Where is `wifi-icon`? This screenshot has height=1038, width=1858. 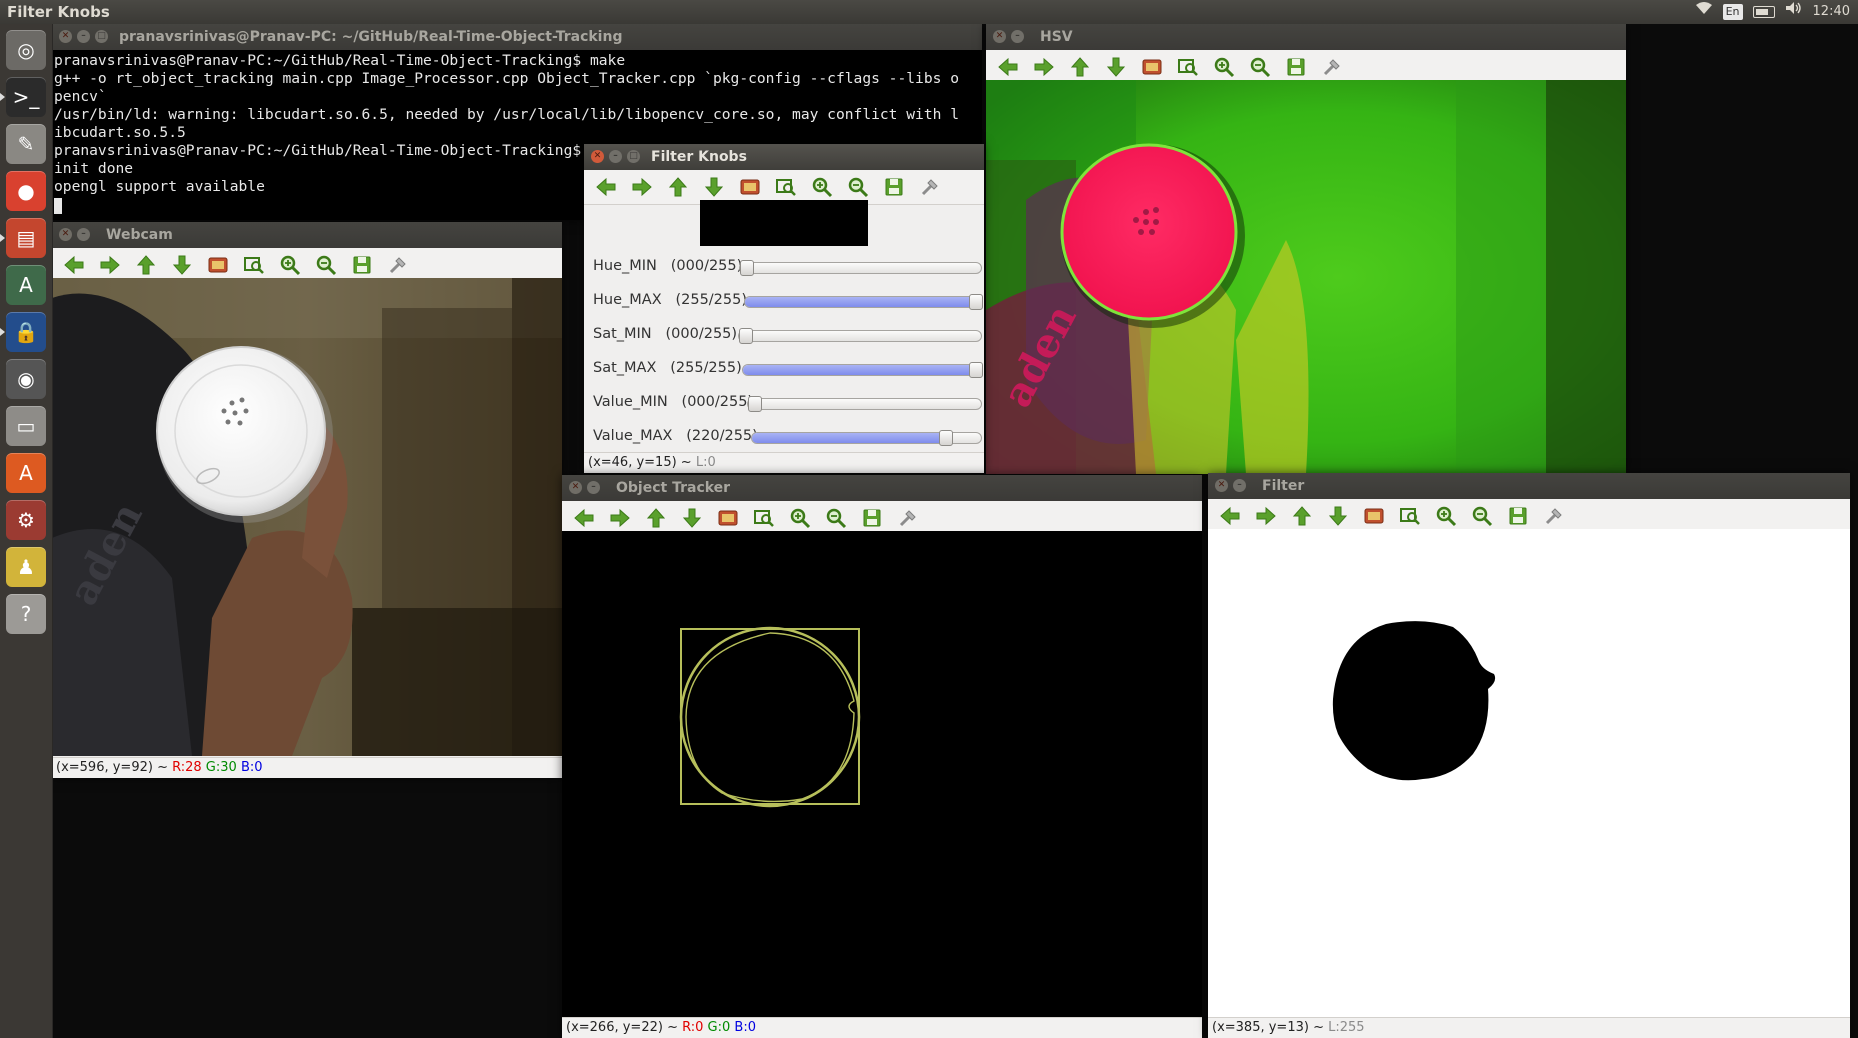 wifi-icon is located at coordinates (1704, 12).